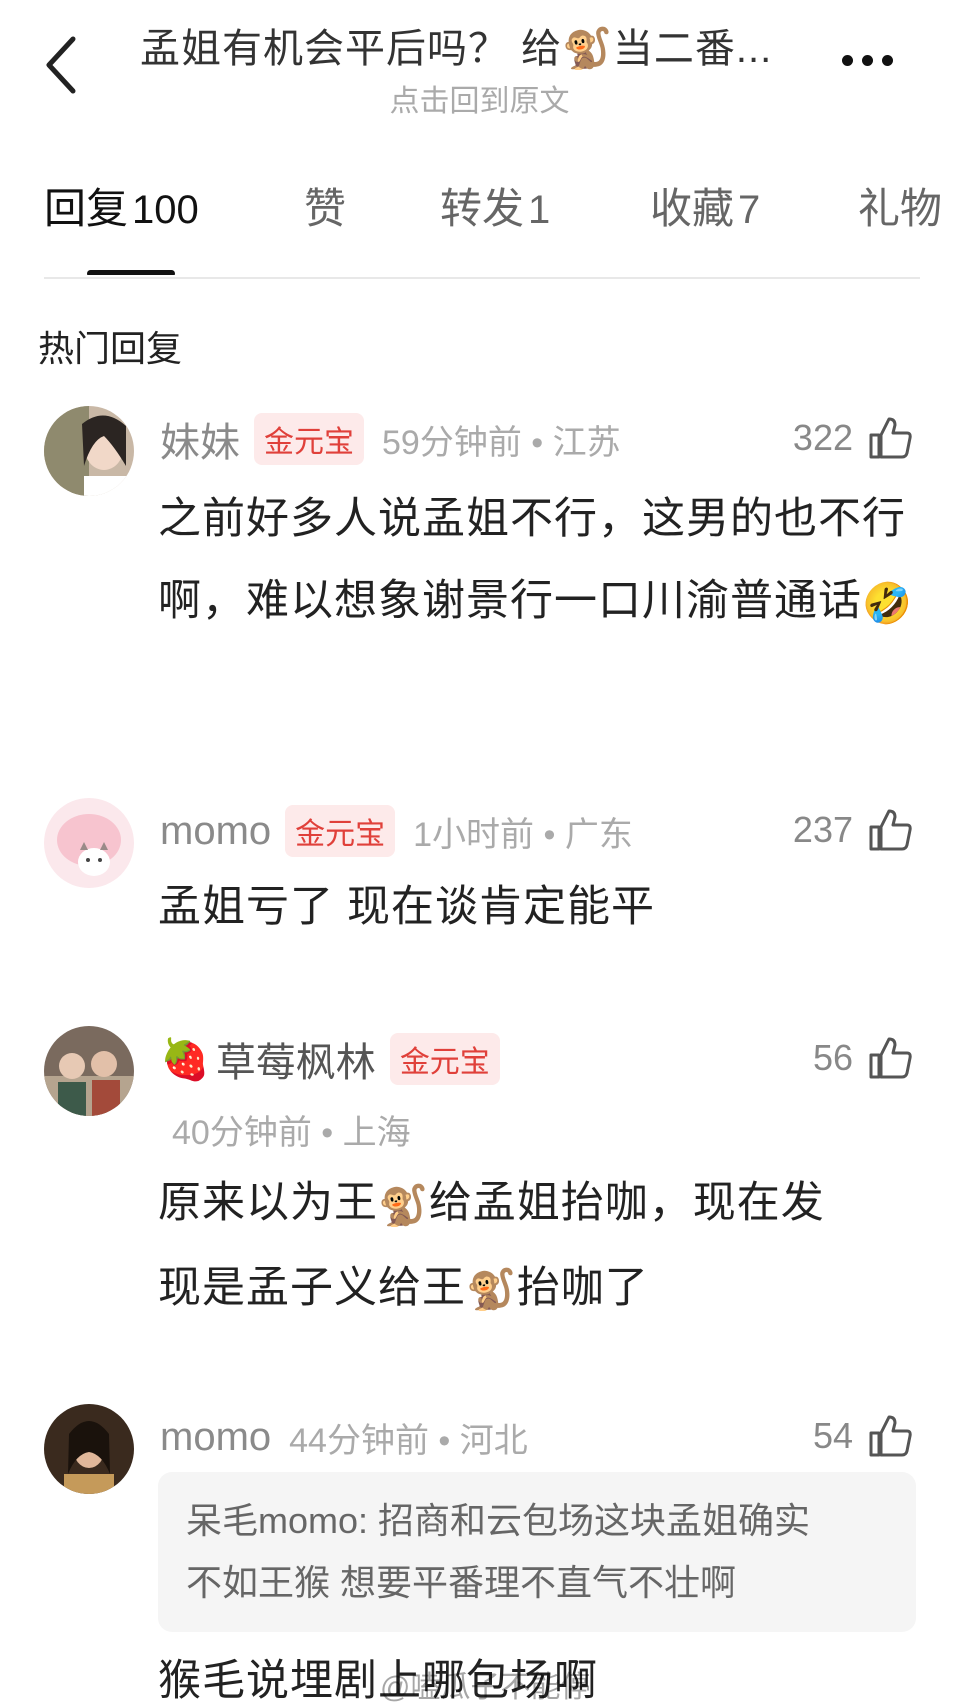 The image size is (959, 1703). I want to click on comment-time-location: 1小时前 • 广东, so click(523, 834).